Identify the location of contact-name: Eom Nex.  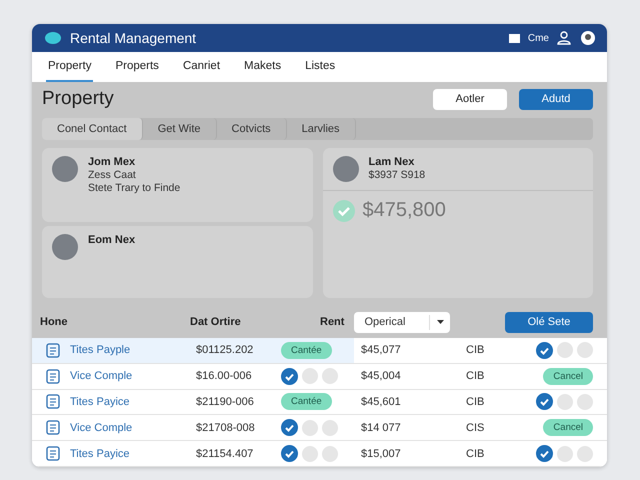
(112, 240).